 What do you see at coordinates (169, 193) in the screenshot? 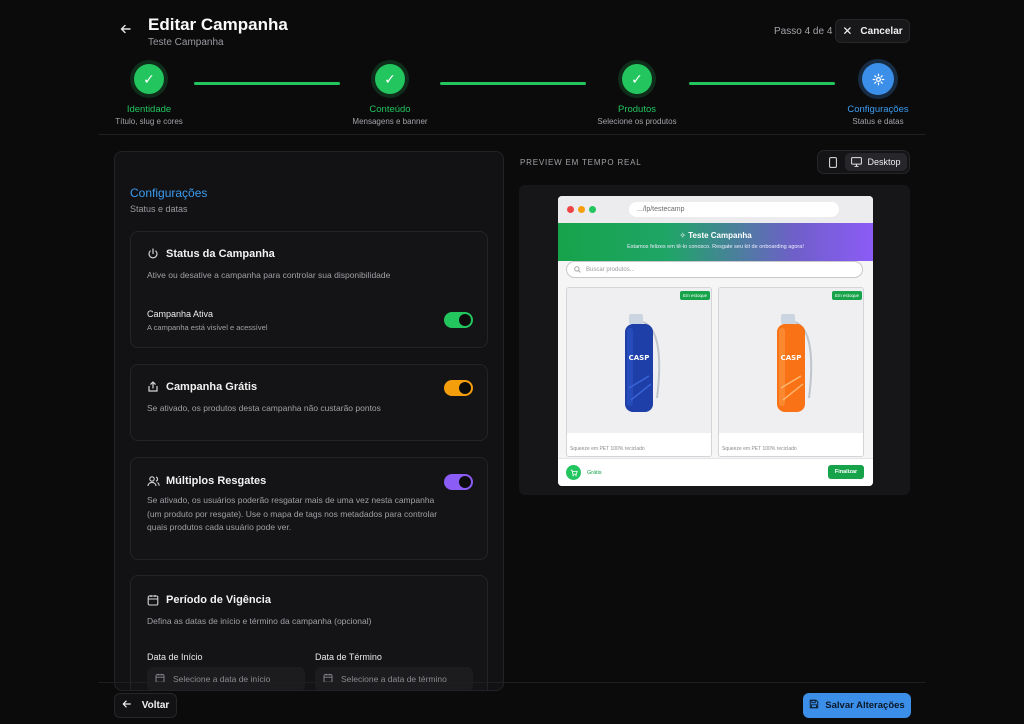
I see `section-title: Configurações` at bounding box center [169, 193].